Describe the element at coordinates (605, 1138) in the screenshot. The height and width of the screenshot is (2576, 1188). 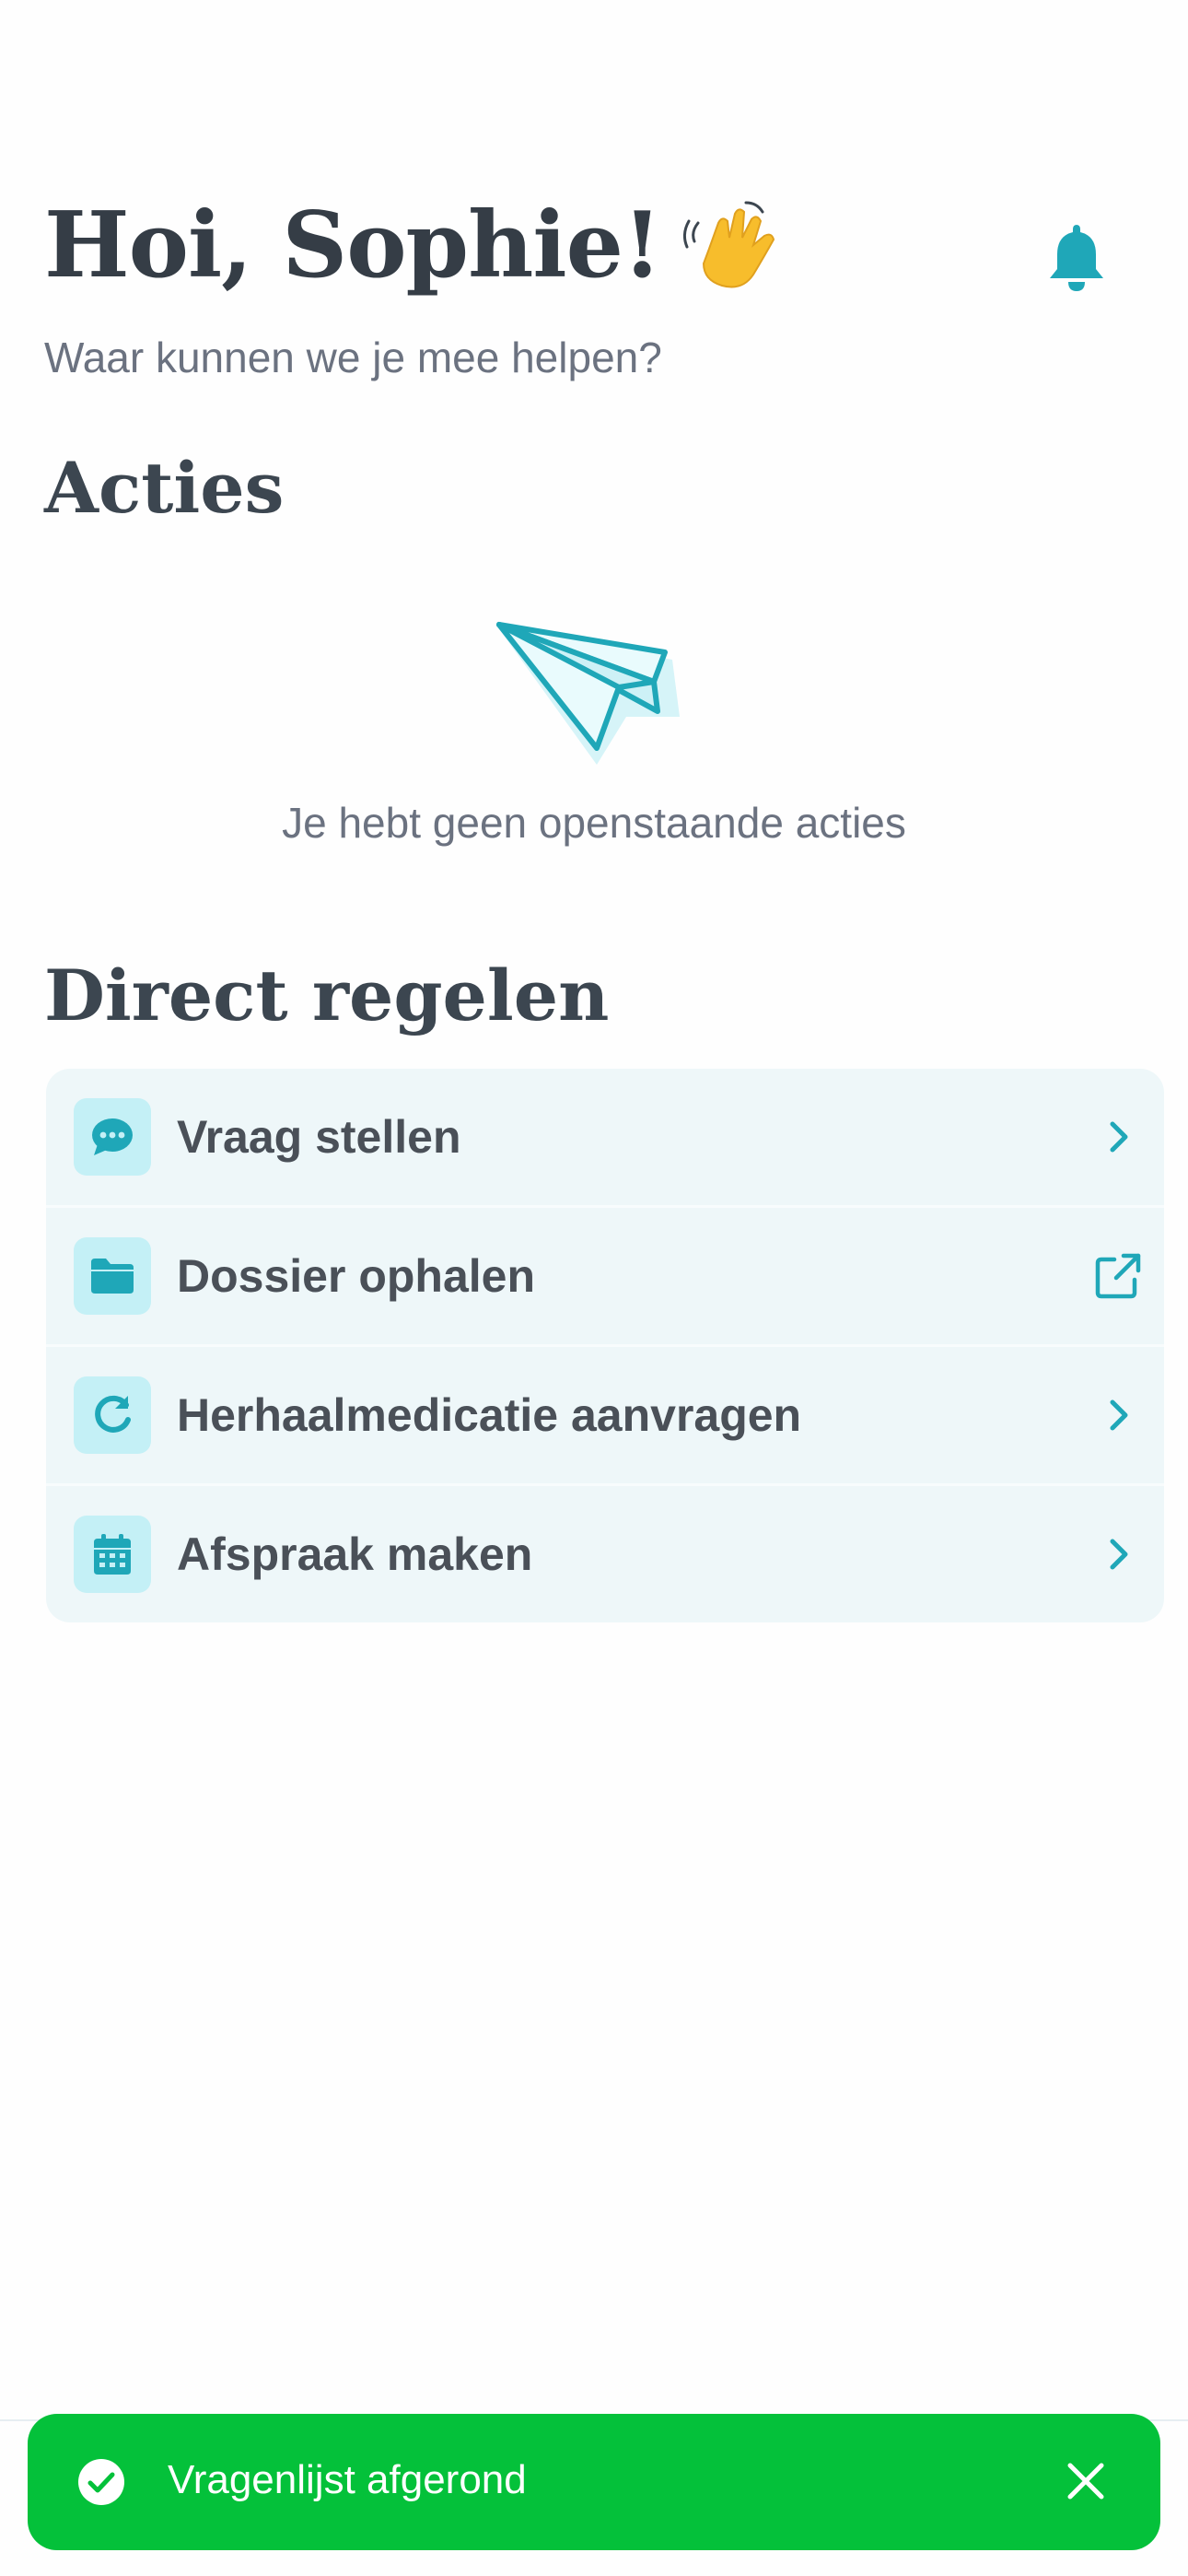
I see `list-item-ask-question: Vraag stellen` at that location.